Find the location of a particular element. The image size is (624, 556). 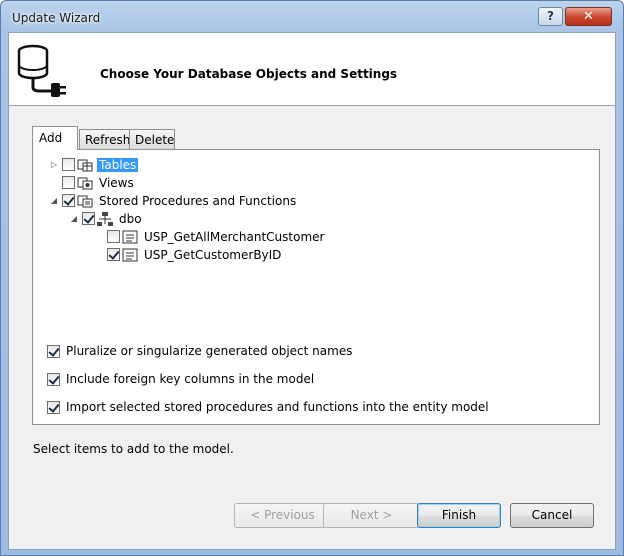

import-procedures-checkbox is located at coordinates (53, 407).